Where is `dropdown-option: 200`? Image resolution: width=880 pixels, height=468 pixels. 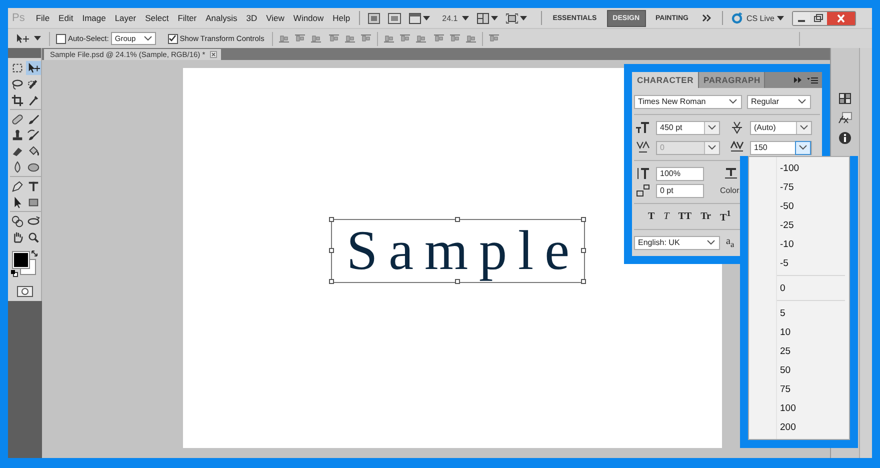 dropdown-option: 200 is located at coordinates (799, 427).